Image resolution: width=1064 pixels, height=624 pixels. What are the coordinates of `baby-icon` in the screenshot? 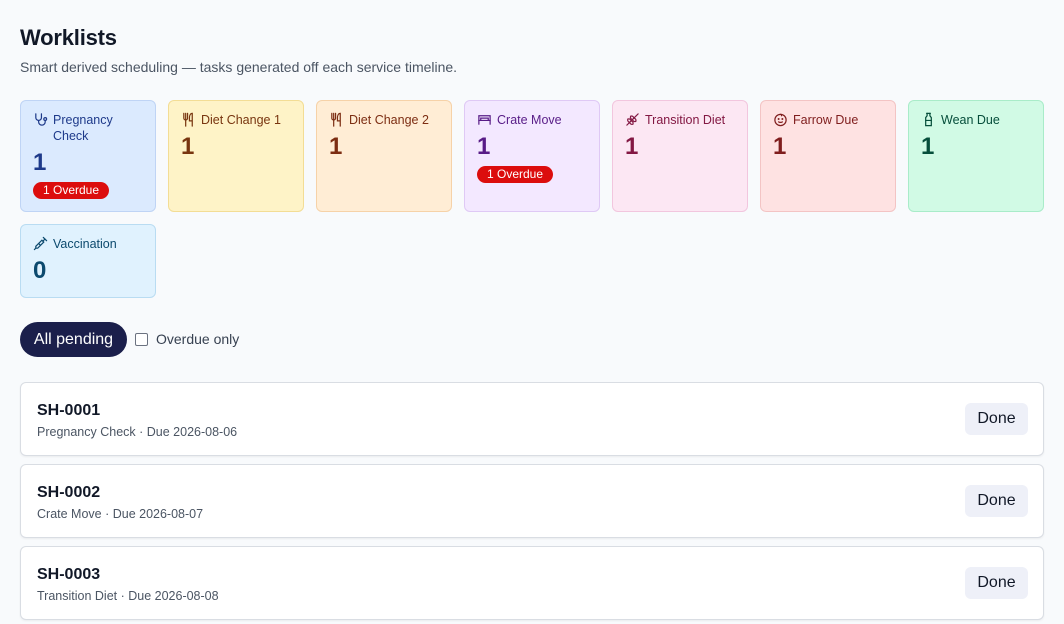 It's located at (780, 119).